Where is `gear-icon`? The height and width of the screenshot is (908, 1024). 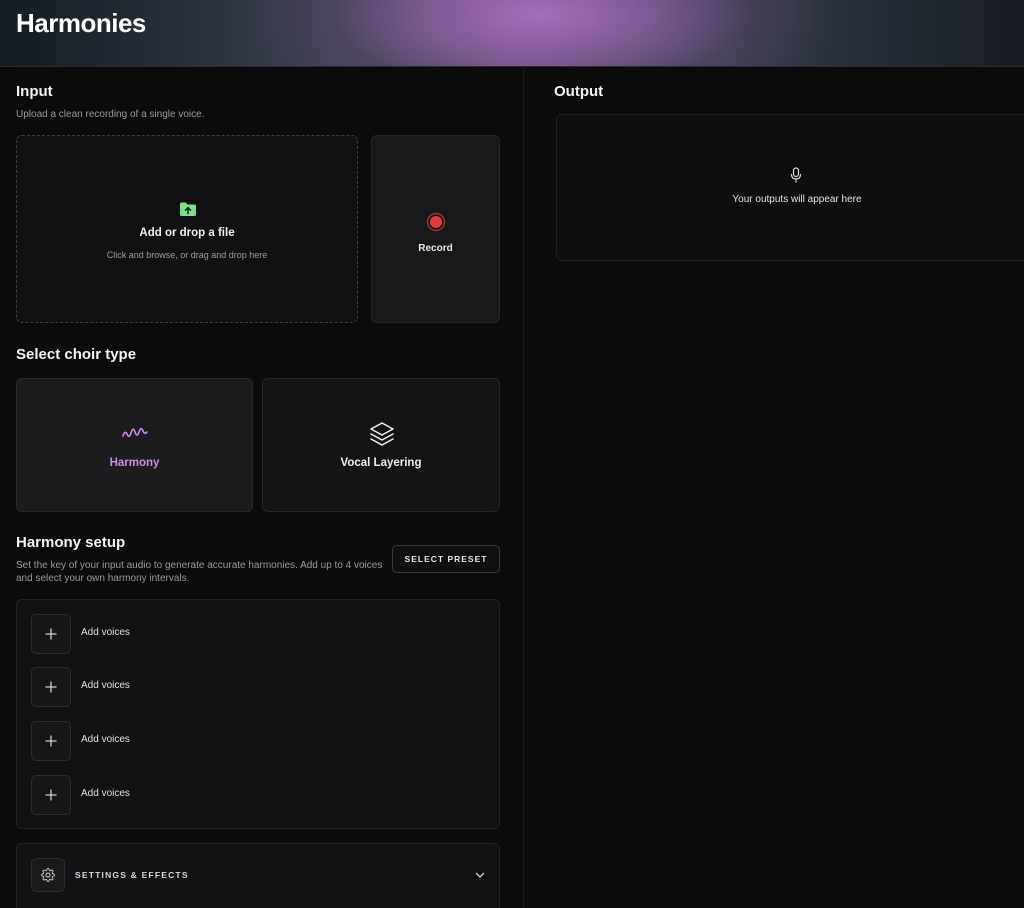 gear-icon is located at coordinates (48, 875).